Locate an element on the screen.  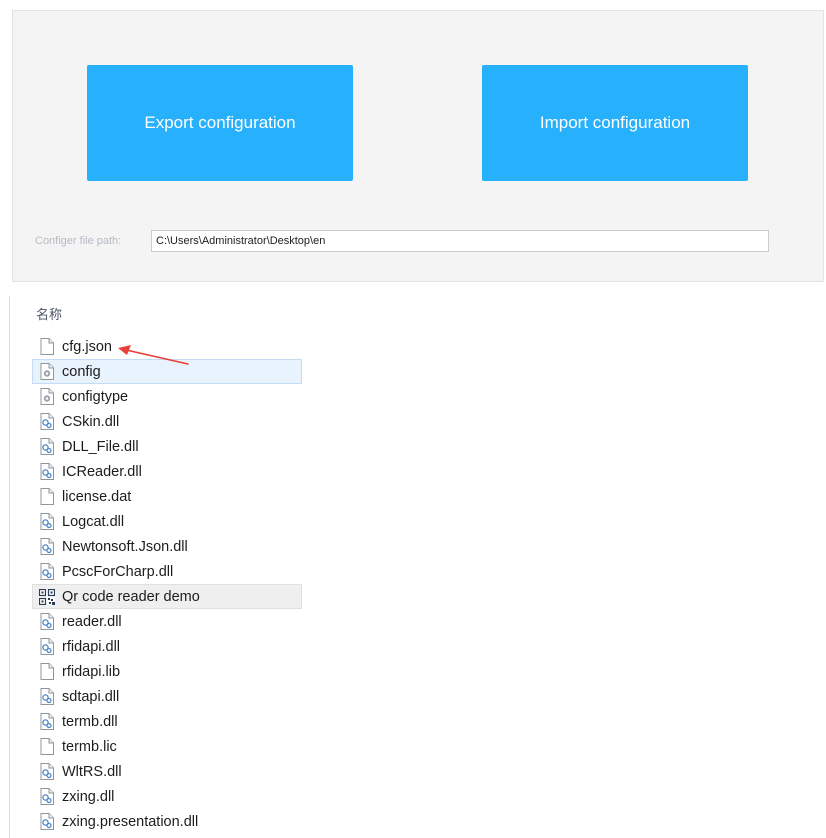
file-name: Qr code reader demo is located at coordinates (131, 596).